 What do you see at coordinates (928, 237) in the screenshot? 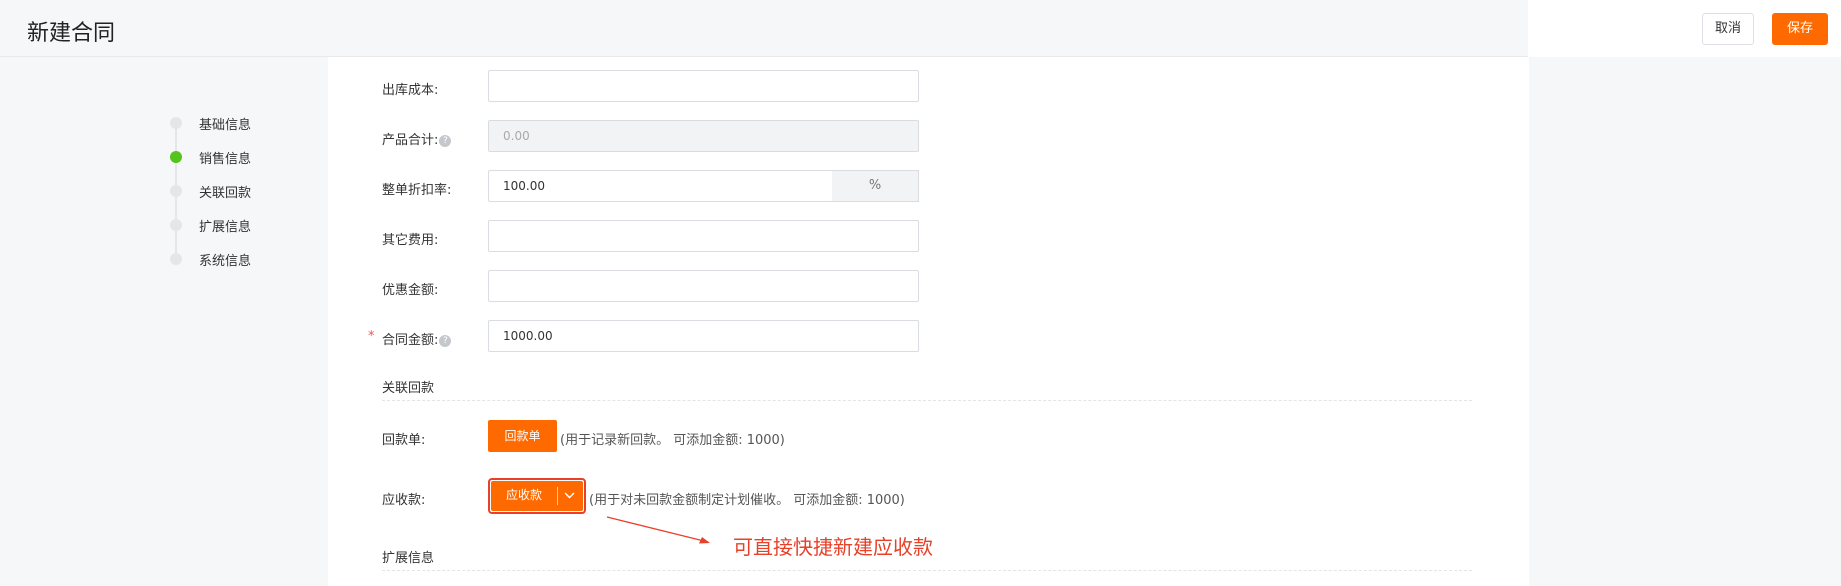
I see `other-fees-row: 其它费用:` at bounding box center [928, 237].